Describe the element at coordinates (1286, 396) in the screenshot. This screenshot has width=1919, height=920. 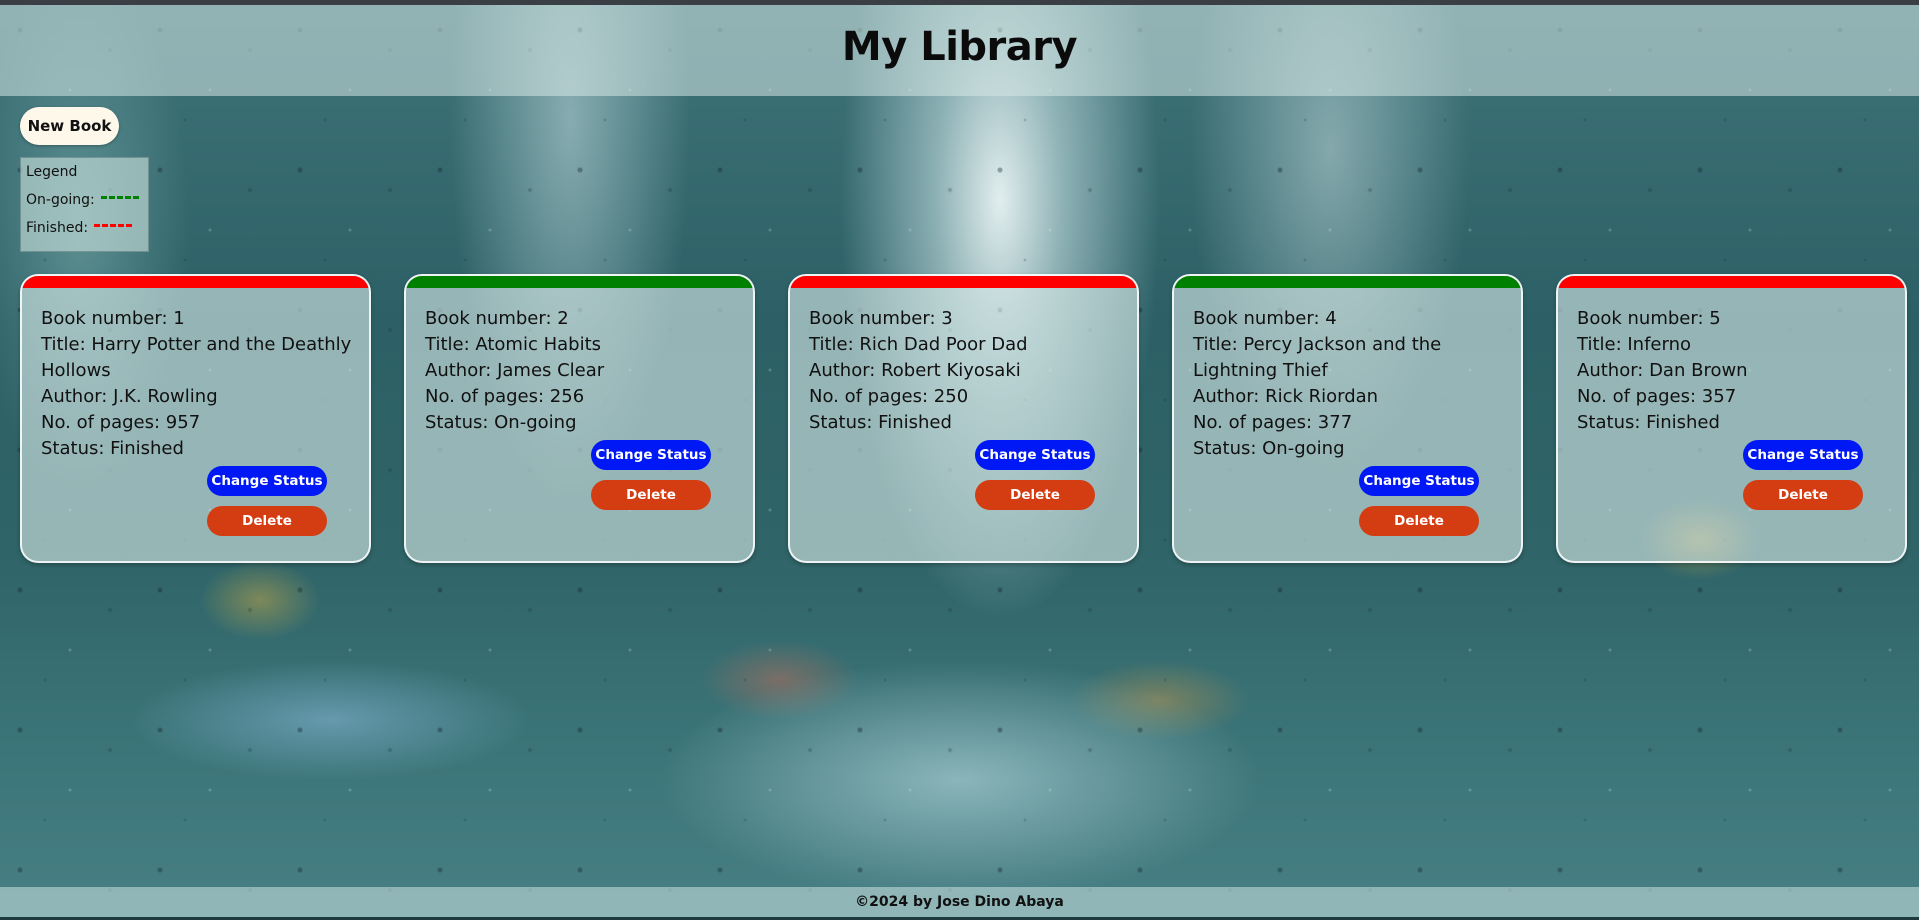
I see `book-author: Author: Rick Riordan` at that location.